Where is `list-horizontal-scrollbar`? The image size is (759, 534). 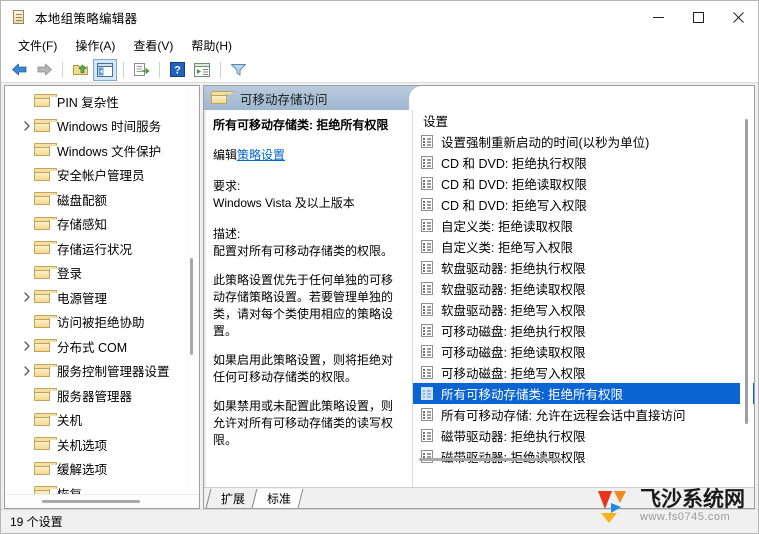 list-horizontal-scrollbar is located at coordinates (576, 459).